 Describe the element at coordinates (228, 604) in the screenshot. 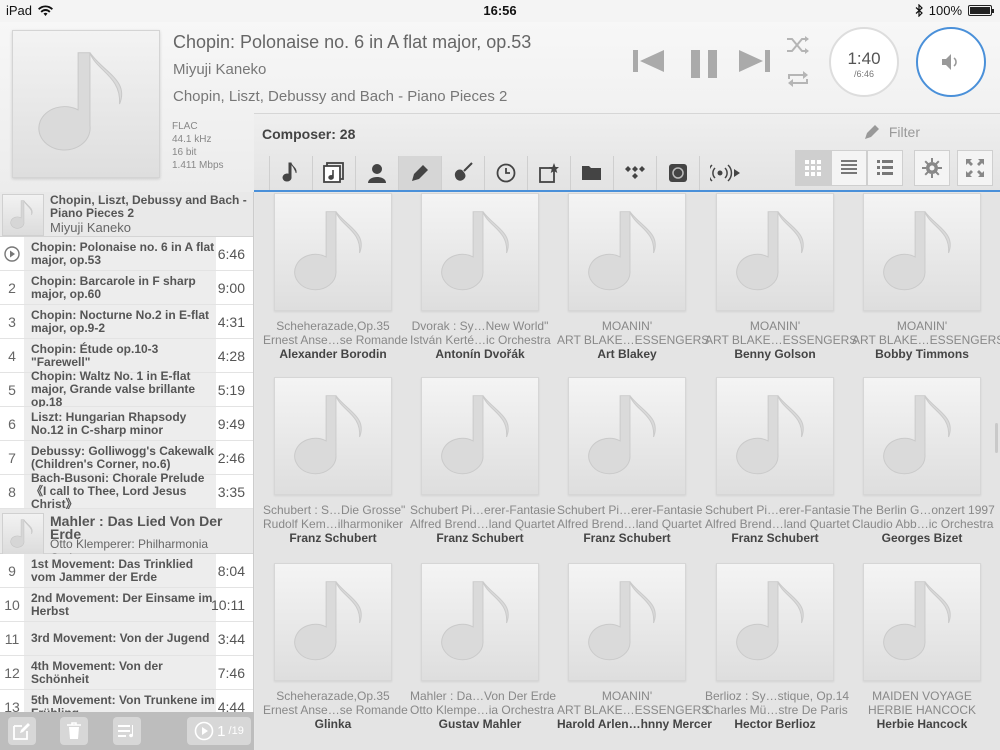

I see `track-duration: 10:11` at that location.